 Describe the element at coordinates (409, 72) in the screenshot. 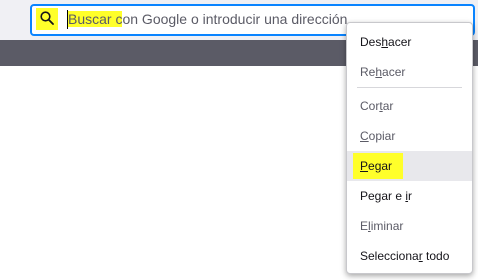

I see `menu-item-redo: Rehacer` at that location.